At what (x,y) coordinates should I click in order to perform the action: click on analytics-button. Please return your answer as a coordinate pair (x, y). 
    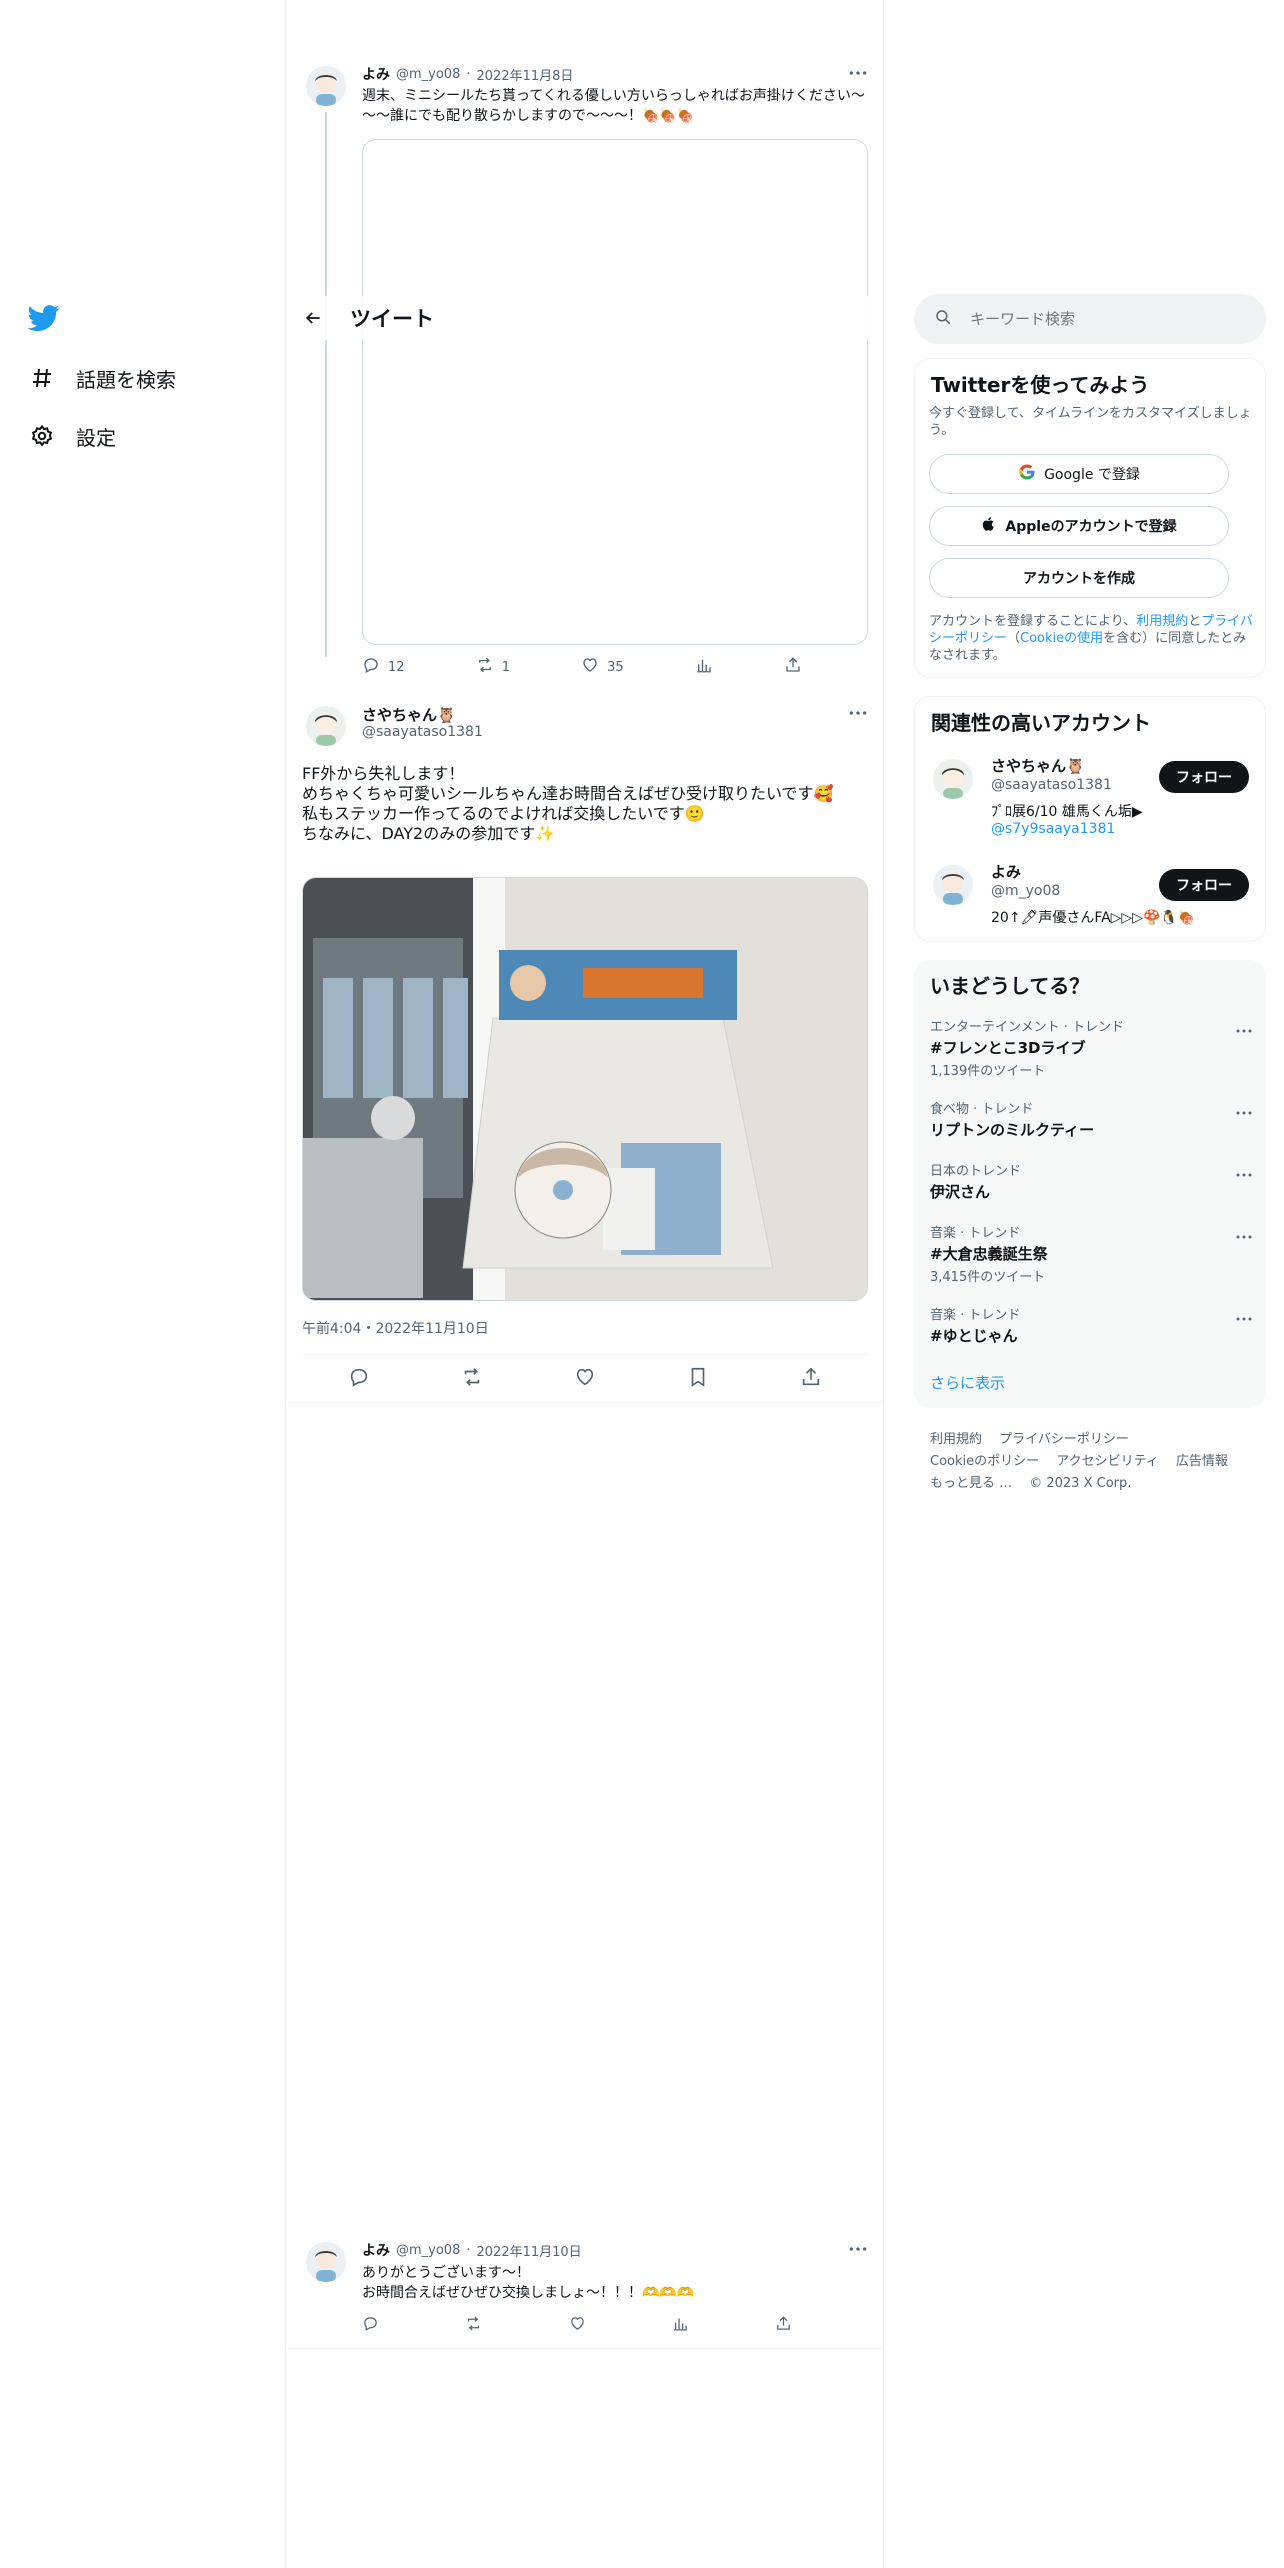
    Looking at the image, I should click on (704, 667).